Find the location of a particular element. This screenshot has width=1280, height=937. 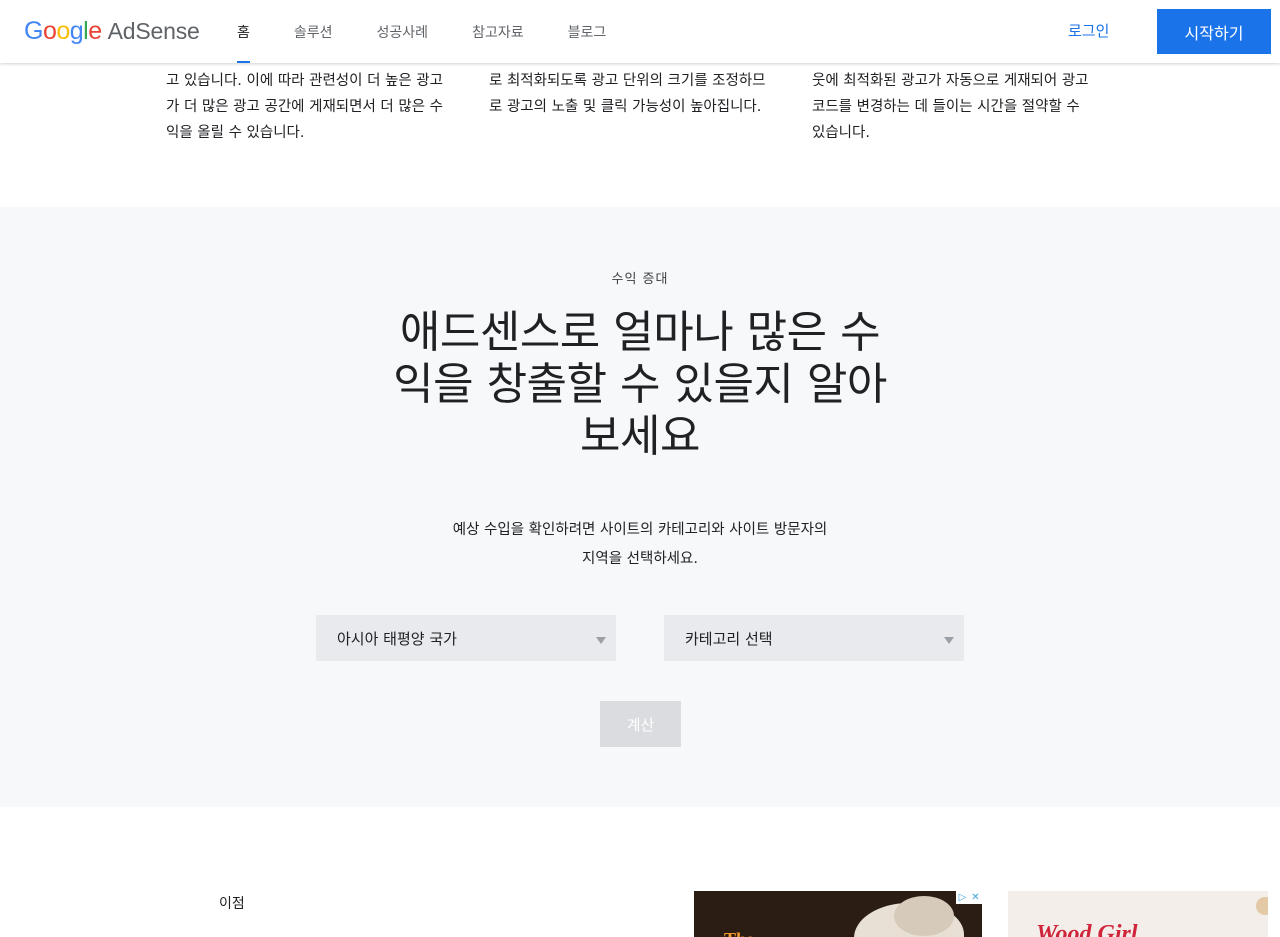

nav-solutions: 솔루션 is located at coordinates (313, 31).